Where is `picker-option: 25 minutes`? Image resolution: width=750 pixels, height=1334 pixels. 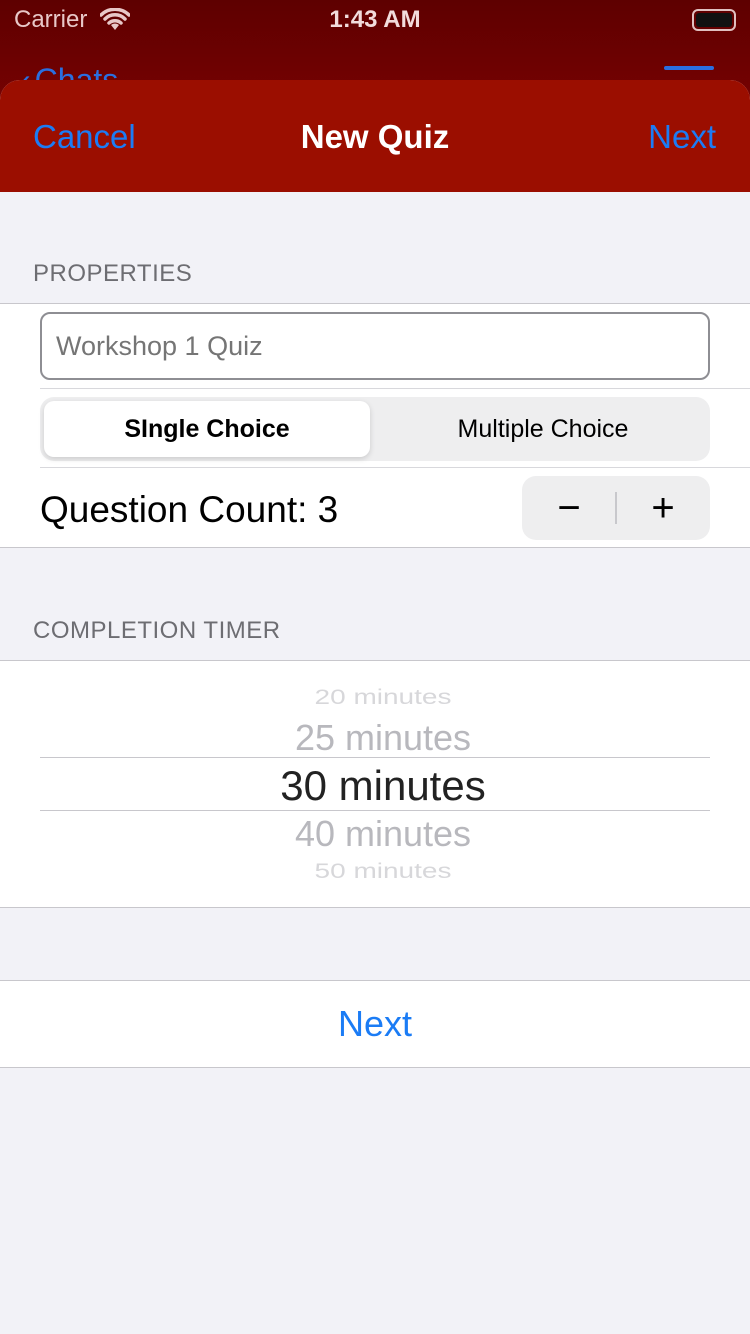 picker-option: 25 minutes is located at coordinates (375, 738).